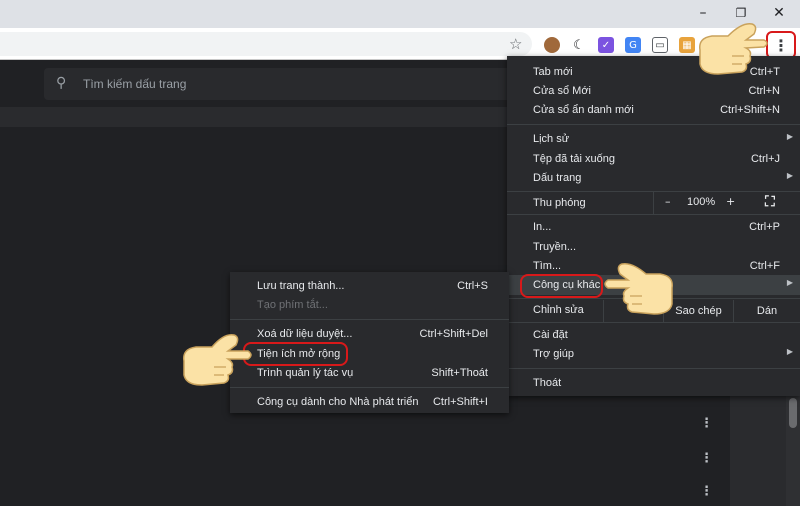 Image resolution: width=800 pixels, height=506 pixels. I want to click on menu-item-label: Thoát, so click(547, 383).